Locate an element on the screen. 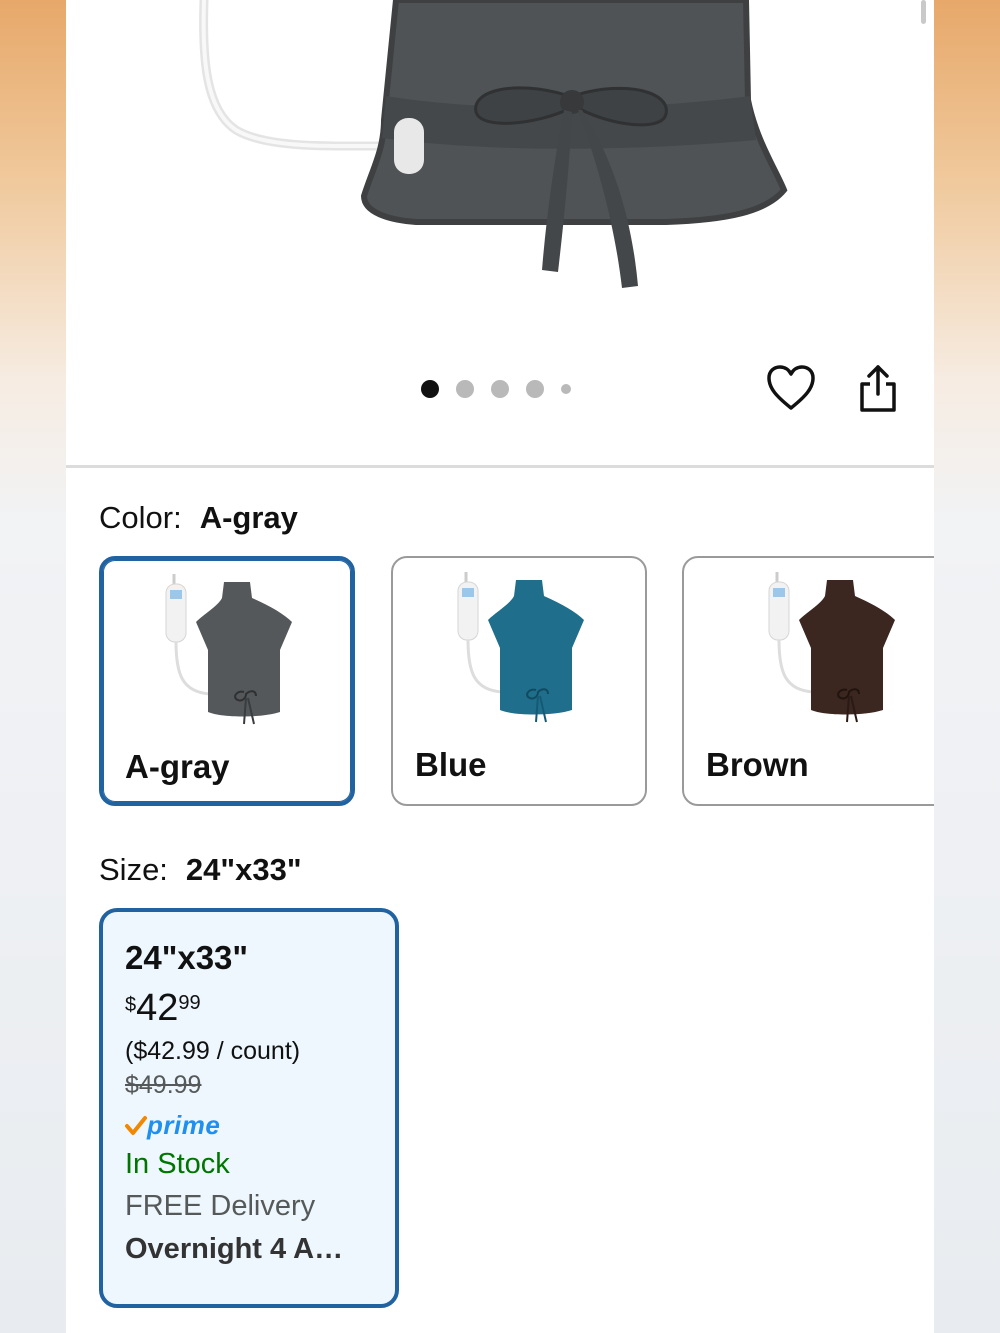  color-label: Color: is located at coordinates (140, 517).